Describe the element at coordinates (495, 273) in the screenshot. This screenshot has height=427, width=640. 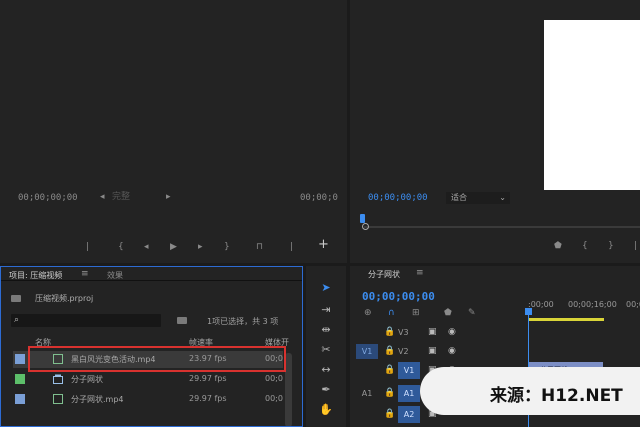
I see `timeline-tab-row: 分子网状 ≡` at that location.